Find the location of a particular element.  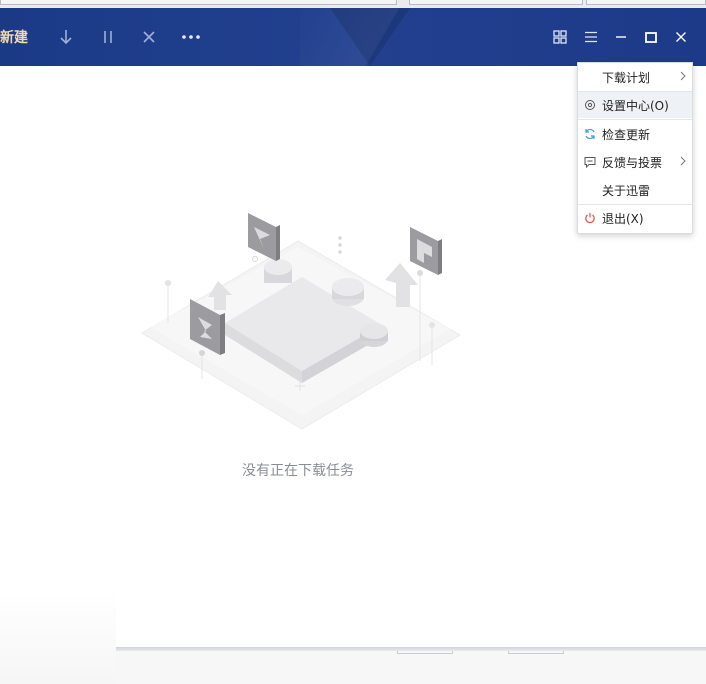

menu-item-check-update: 检查更新 is located at coordinates (635, 134).